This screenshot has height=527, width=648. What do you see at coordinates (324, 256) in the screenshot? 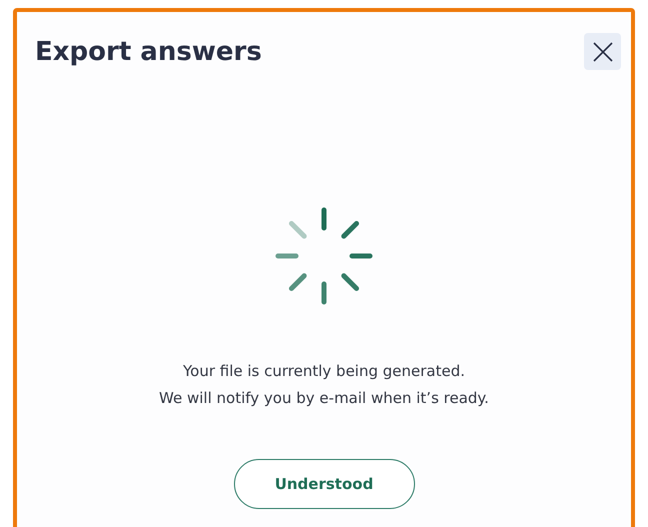
I see `spinner-icon` at bounding box center [324, 256].